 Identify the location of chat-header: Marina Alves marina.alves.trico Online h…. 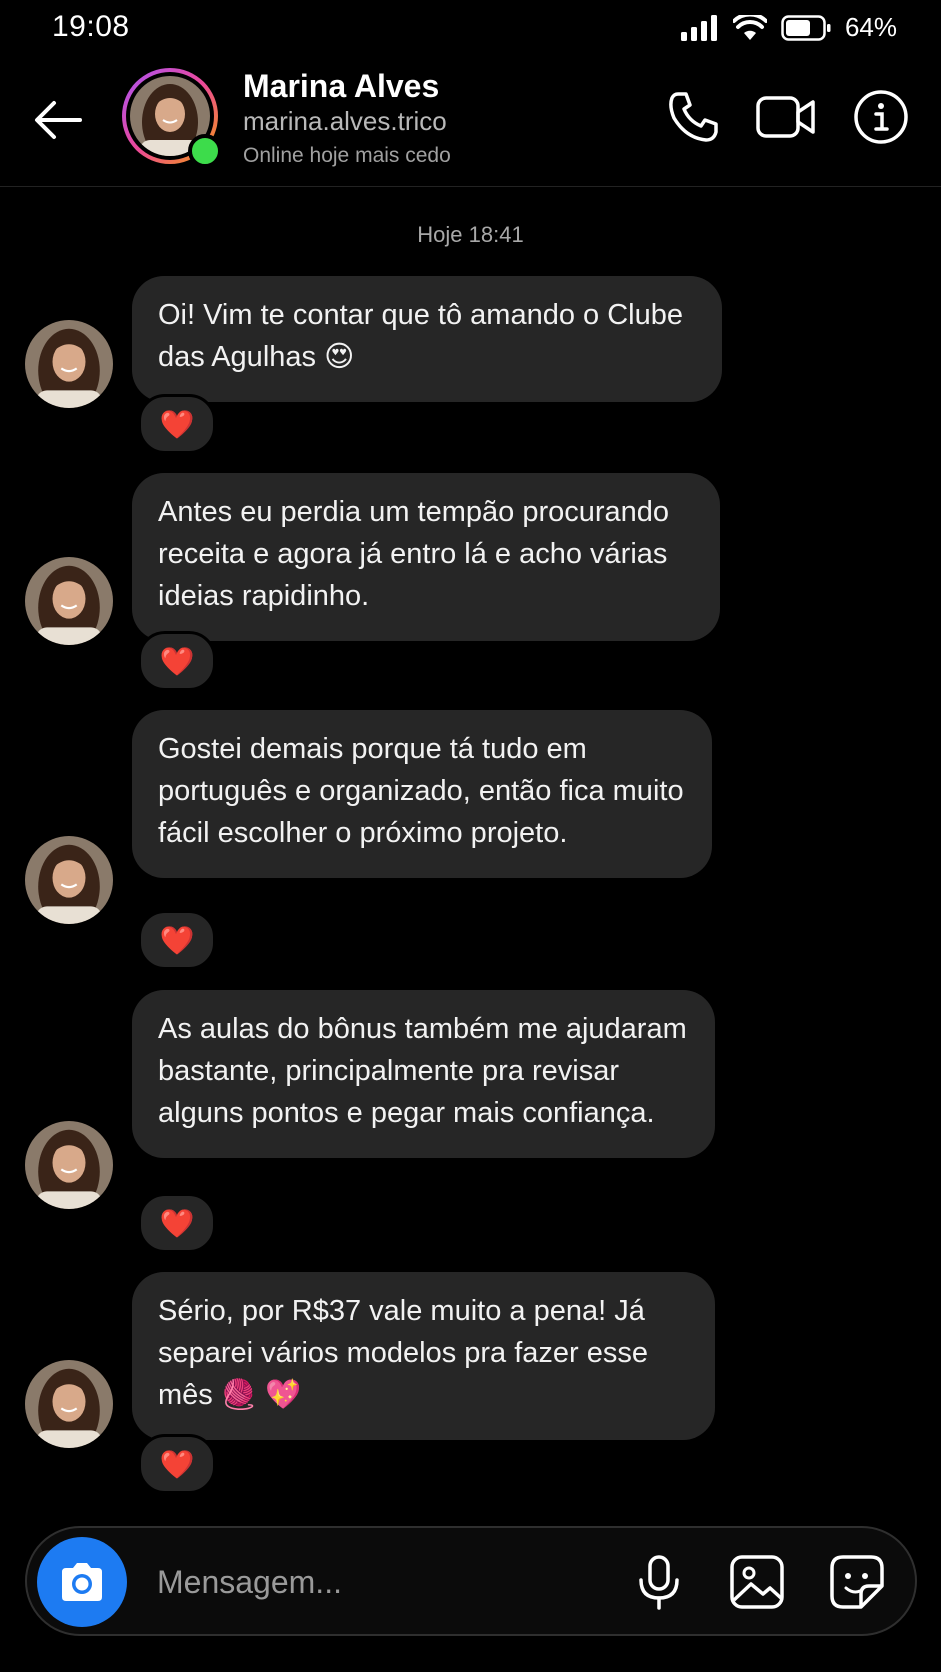
(470, 122).